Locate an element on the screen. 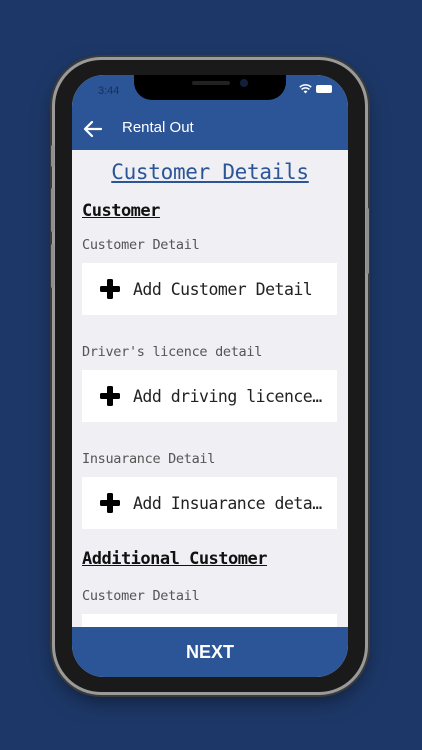  system-icons is located at coordinates (315, 89).